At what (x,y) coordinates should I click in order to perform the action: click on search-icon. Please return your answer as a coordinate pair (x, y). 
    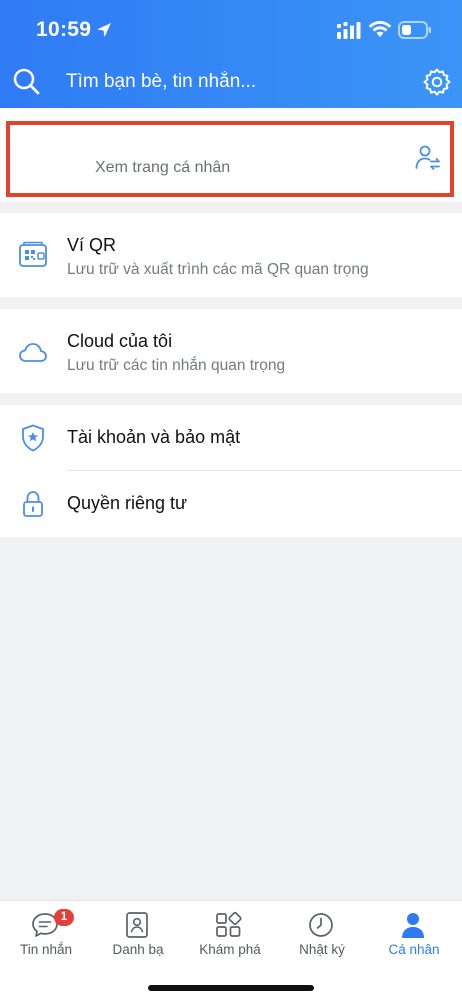
    Looking at the image, I should click on (26, 81).